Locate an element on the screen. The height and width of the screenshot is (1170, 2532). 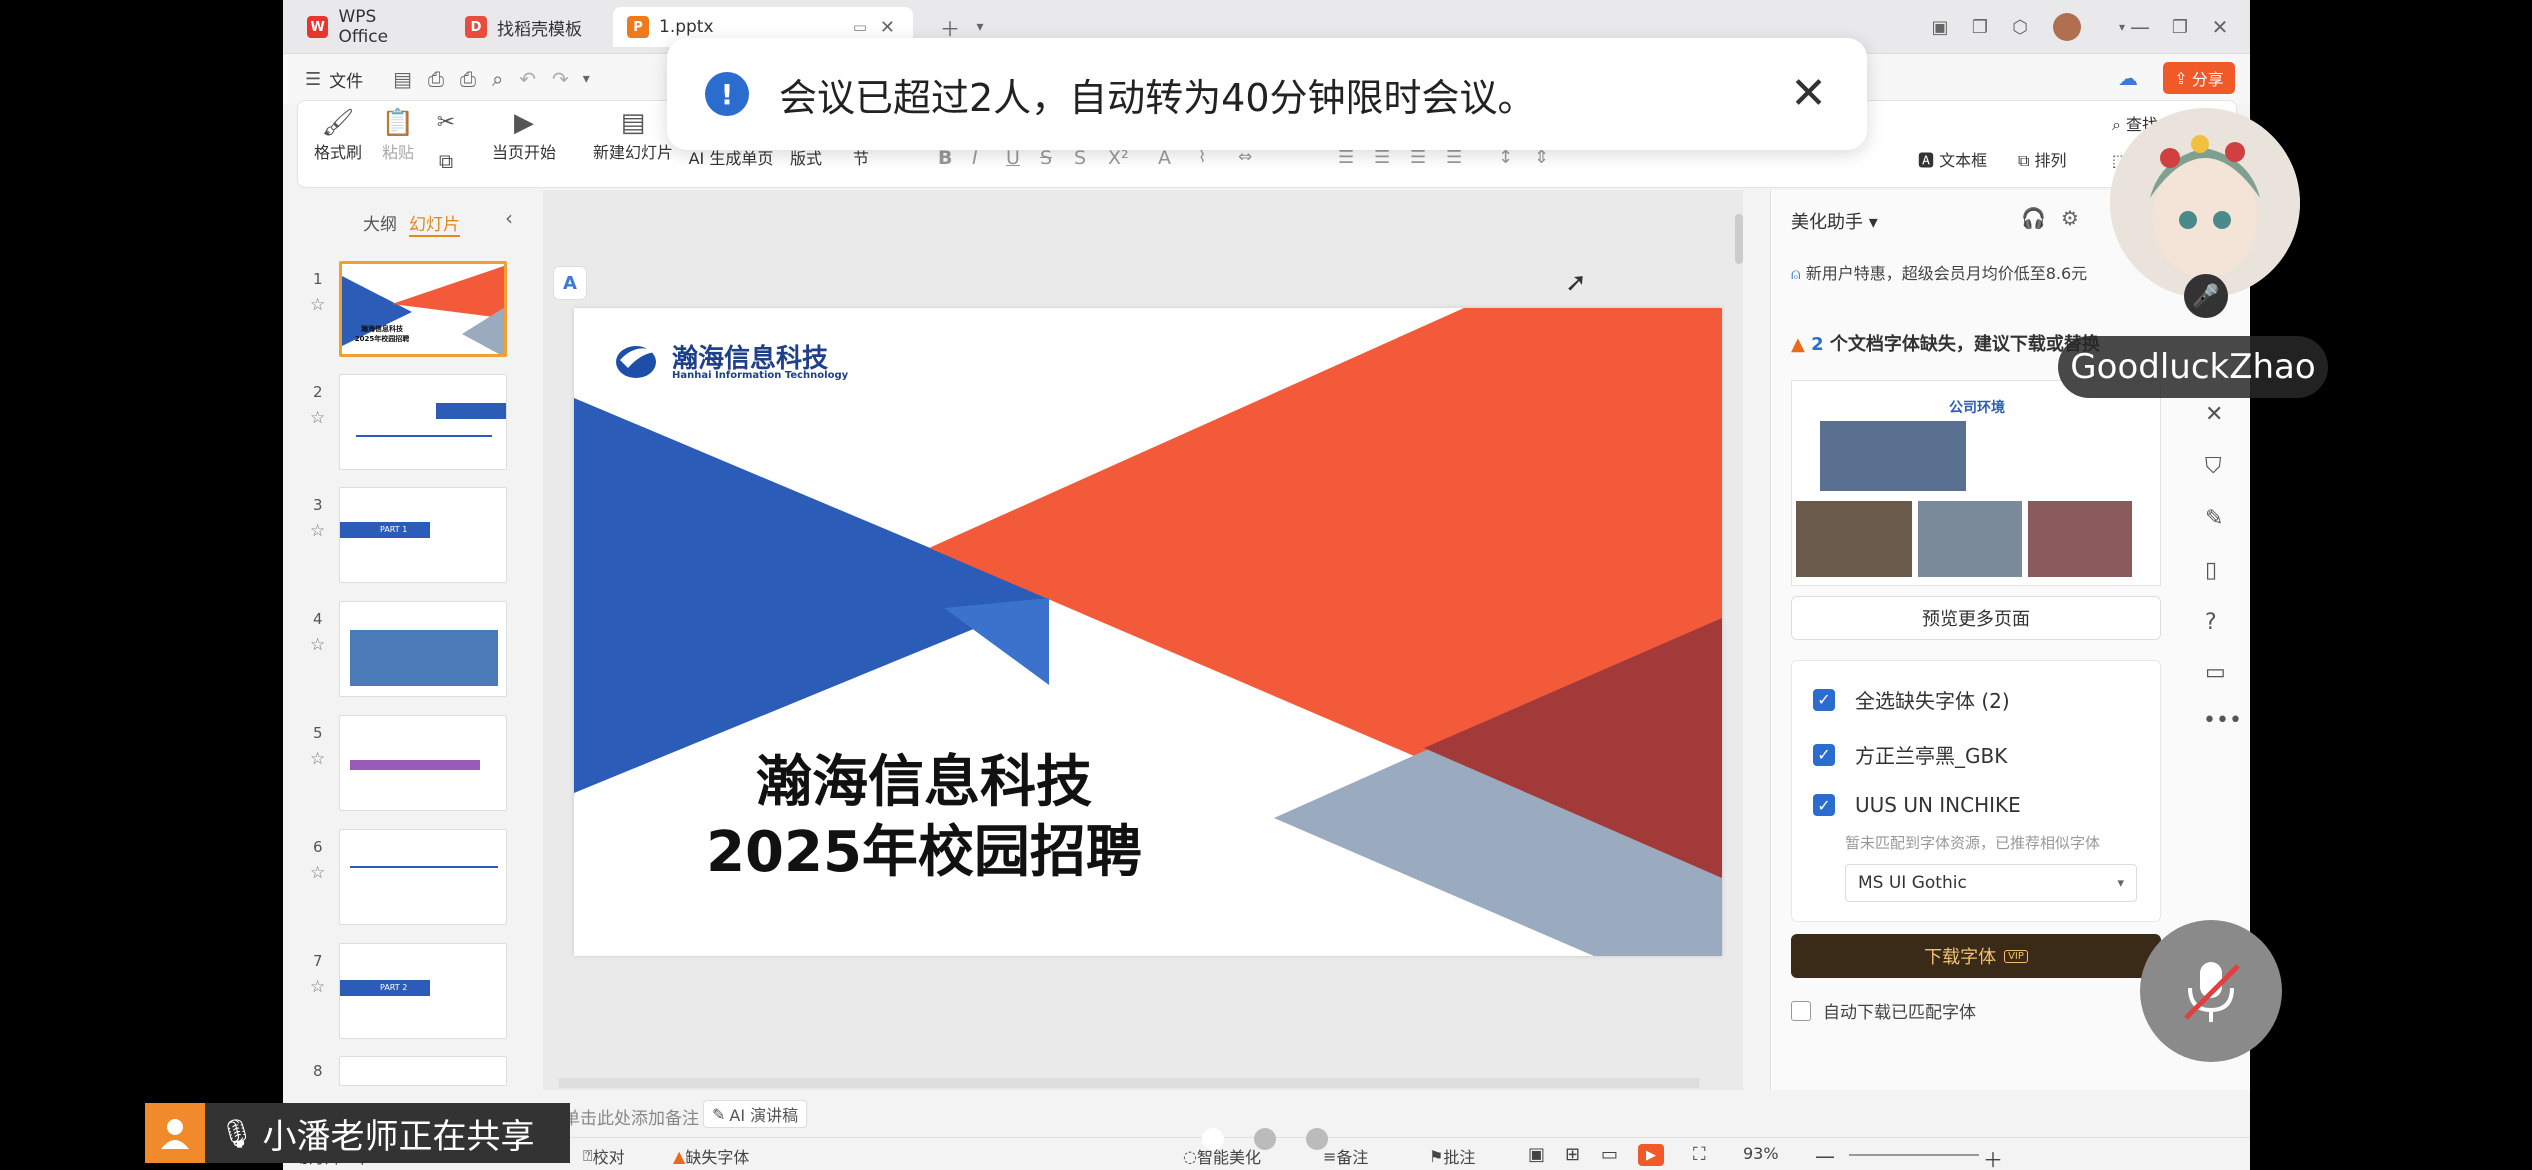
save-icon: ▤ is located at coordinates (402, 79).